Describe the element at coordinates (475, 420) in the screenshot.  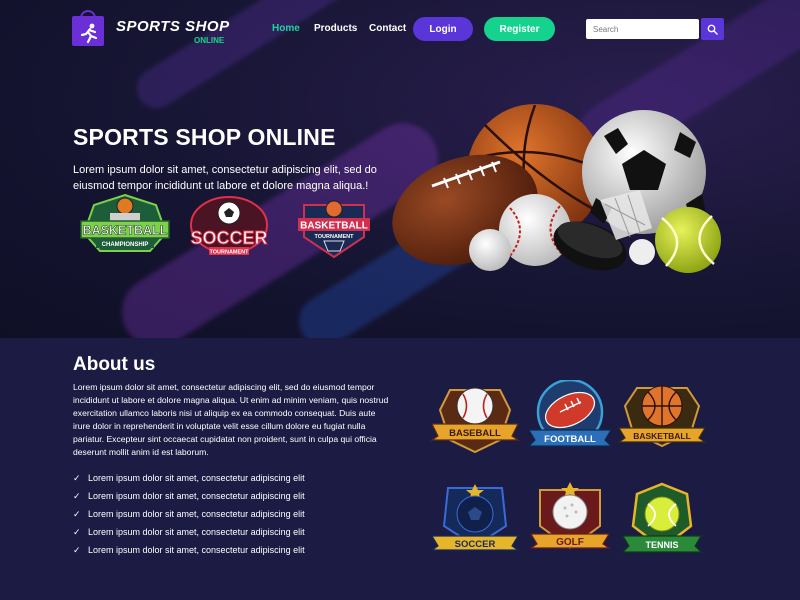
I see `baseball-emblem: BASEBALL` at that location.